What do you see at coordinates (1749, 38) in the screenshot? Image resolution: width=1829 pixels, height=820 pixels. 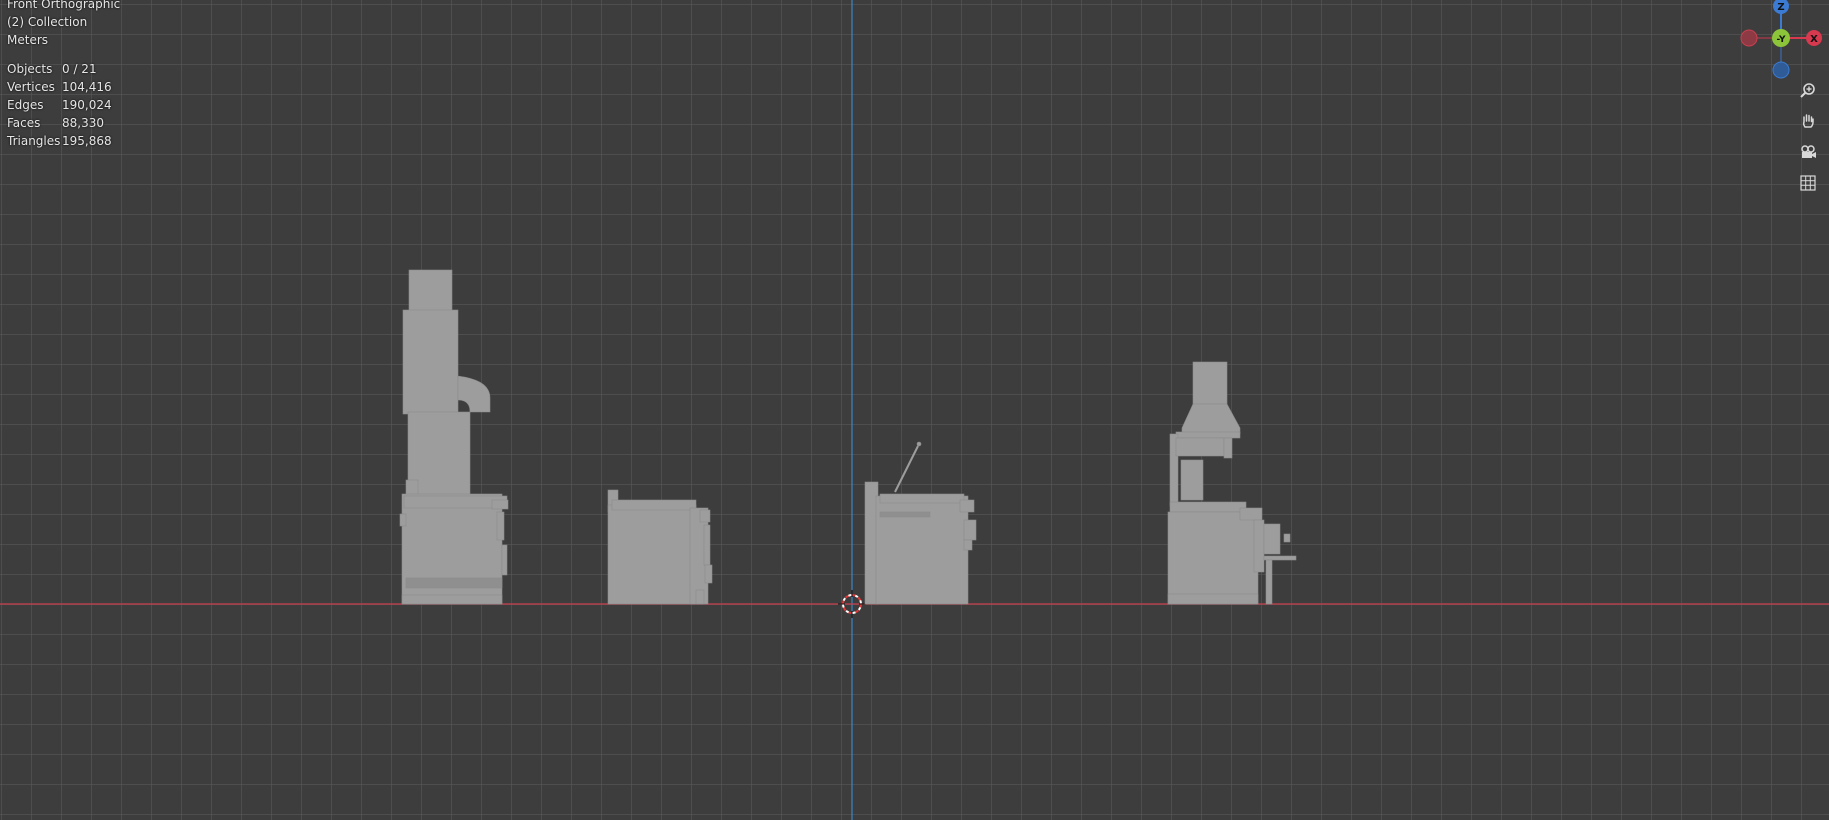 I see `gizmo-neg-x-axis` at bounding box center [1749, 38].